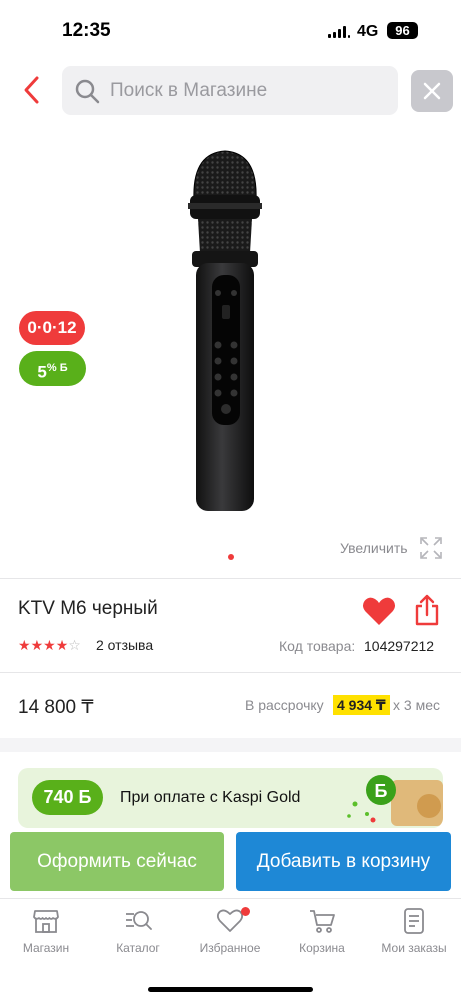 The width and height of the screenshot is (461, 999). I want to click on buy-now-button: Оформить сейчас, so click(117, 861).